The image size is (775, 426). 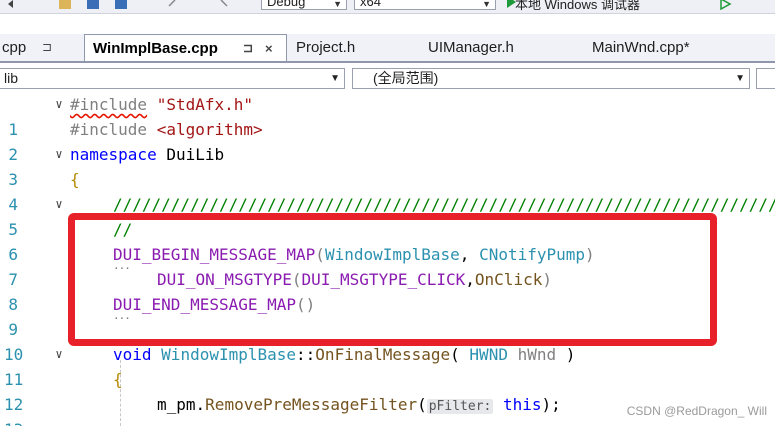 What do you see at coordinates (387, 115) in the screenshot?
I see `code-line: 1 ∨ #include "StdAfx.h"` at bounding box center [387, 115].